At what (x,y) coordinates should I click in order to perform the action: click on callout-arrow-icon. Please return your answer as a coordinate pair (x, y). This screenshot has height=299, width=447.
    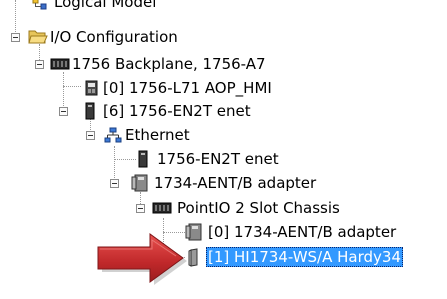
    Looking at the image, I should click on (142, 259).